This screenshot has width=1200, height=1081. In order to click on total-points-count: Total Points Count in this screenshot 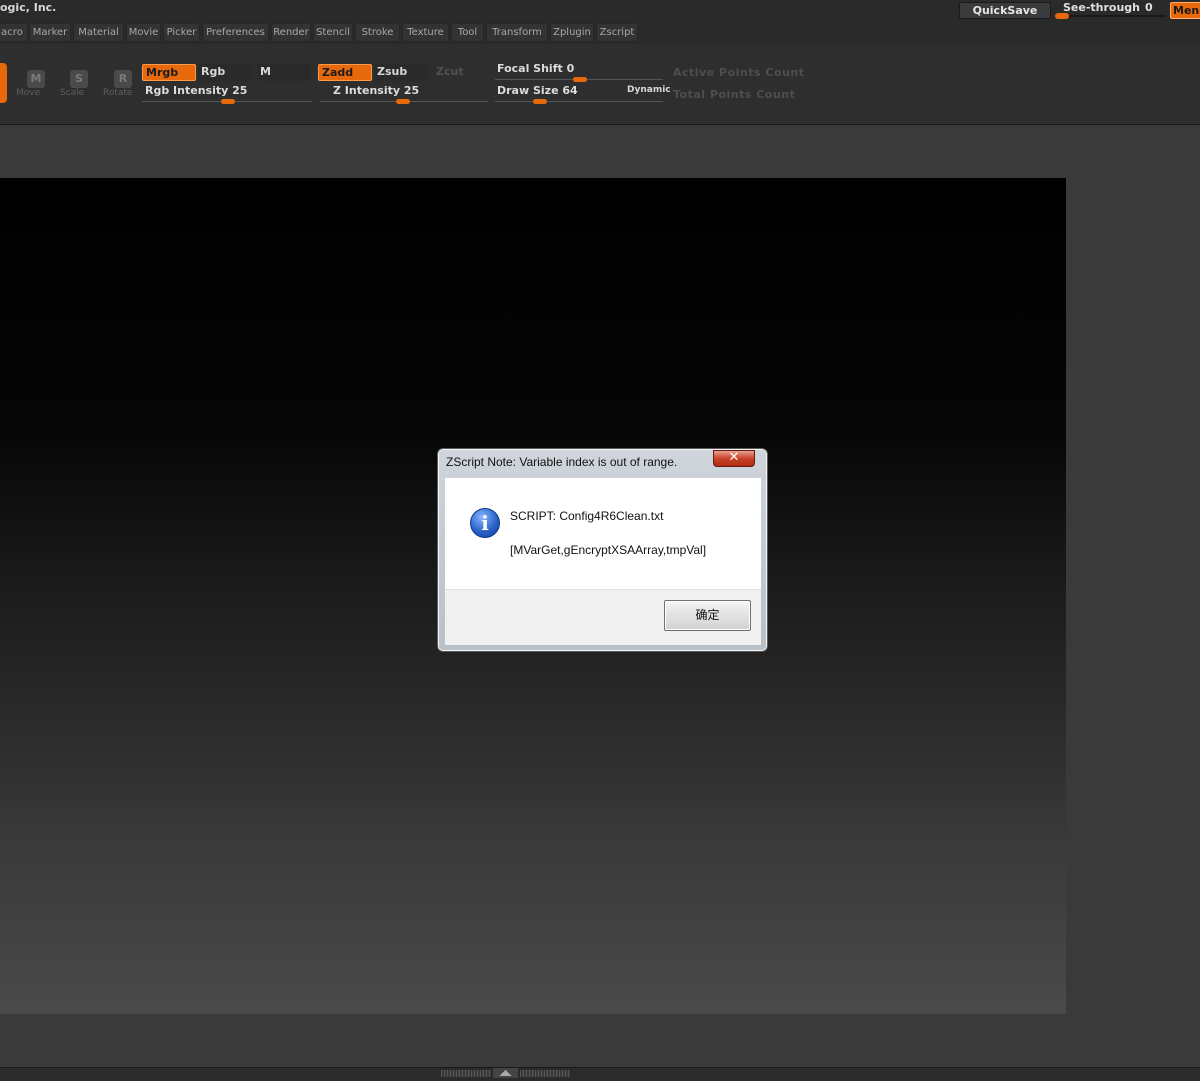, I will do `click(734, 94)`.